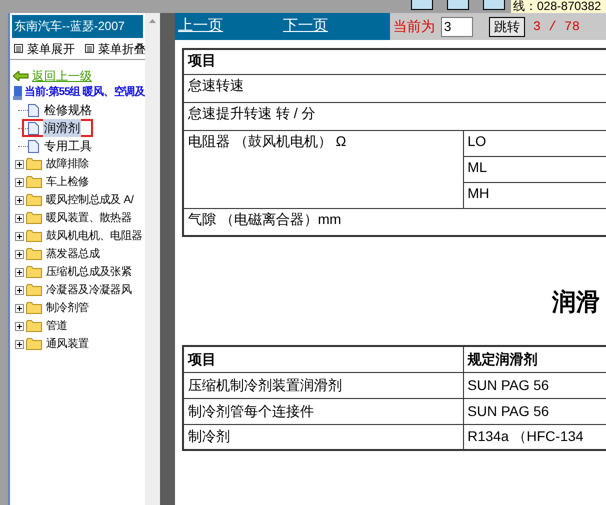 Image resolution: width=606 pixels, height=505 pixels. I want to click on go-button: 跳转, so click(507, 26).